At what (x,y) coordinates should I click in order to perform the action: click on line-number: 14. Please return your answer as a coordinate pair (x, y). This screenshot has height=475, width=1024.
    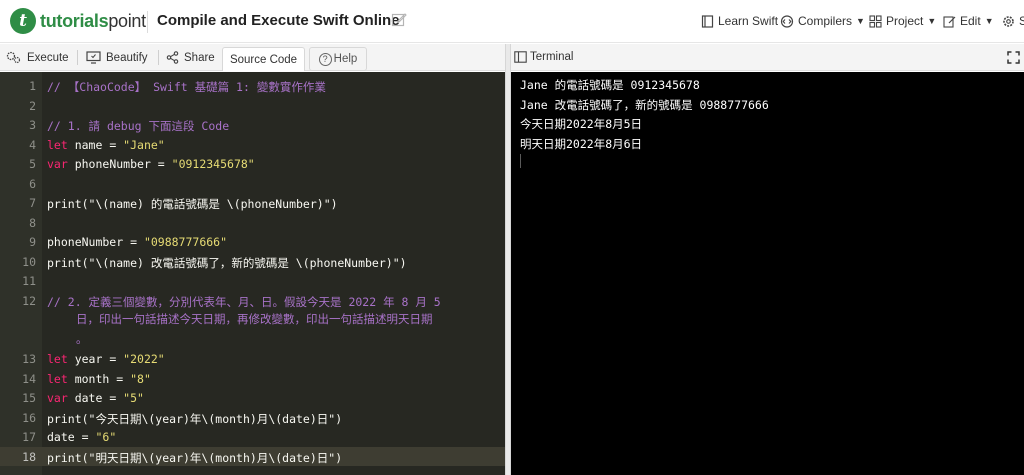
    Looking at the image, I should click on (29, 378).